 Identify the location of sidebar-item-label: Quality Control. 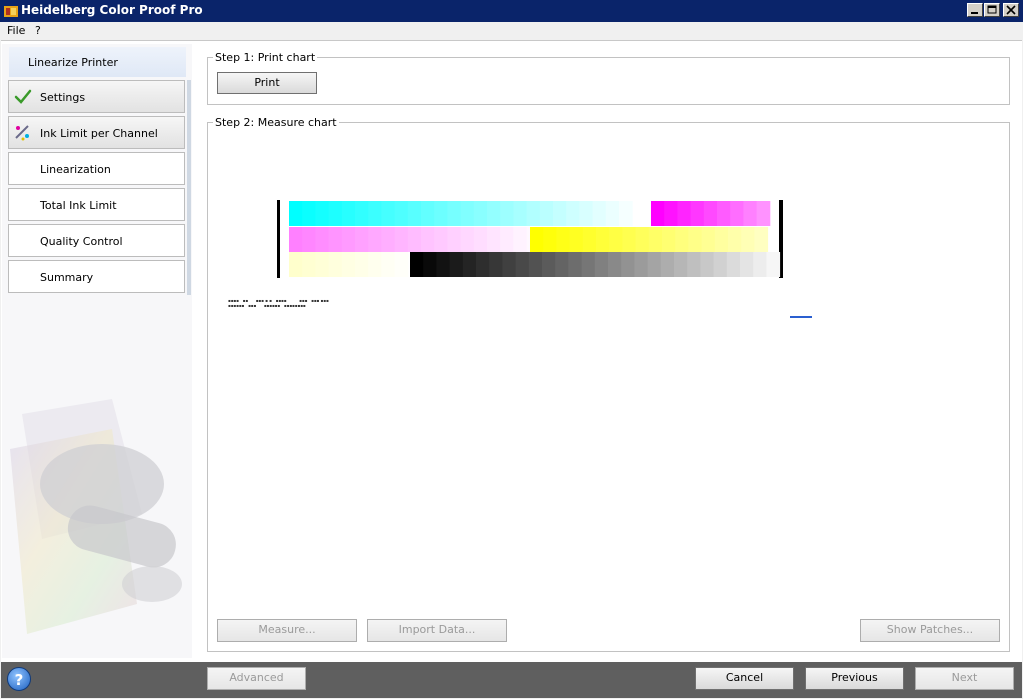
(81, 241).